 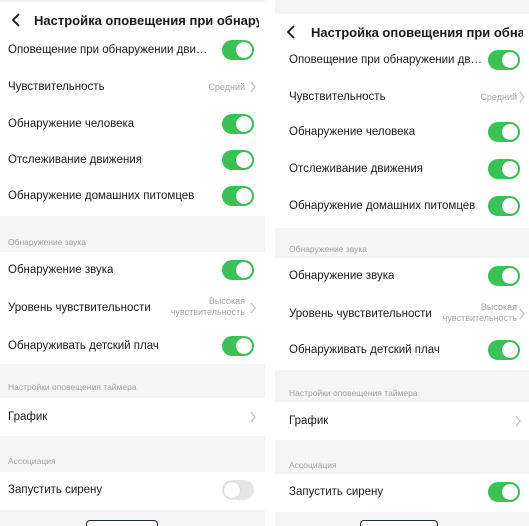 I want to click on panel-divider, so click(x=270, y=263).